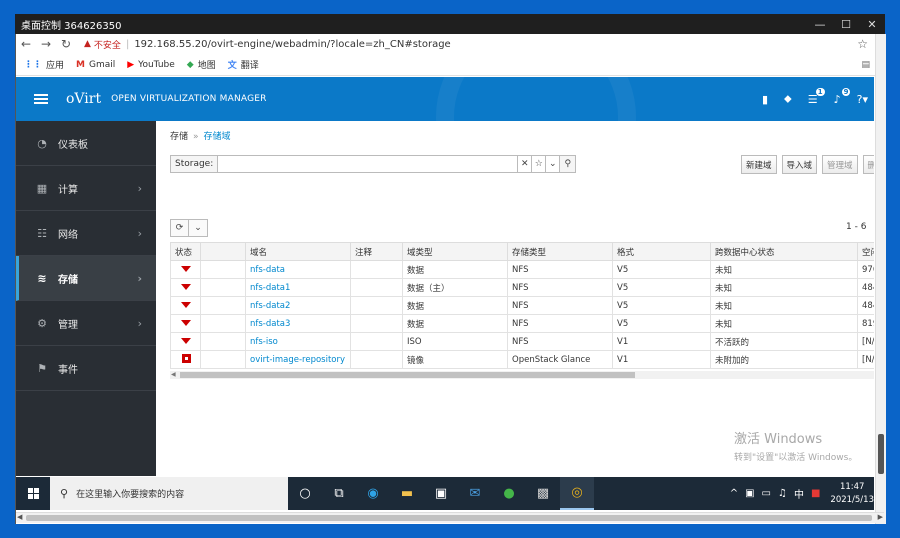  What do you see at coordinates (788, 99) in the screenshot?
I see `tags-icon: ⬥` at bounding box center [788, 99].